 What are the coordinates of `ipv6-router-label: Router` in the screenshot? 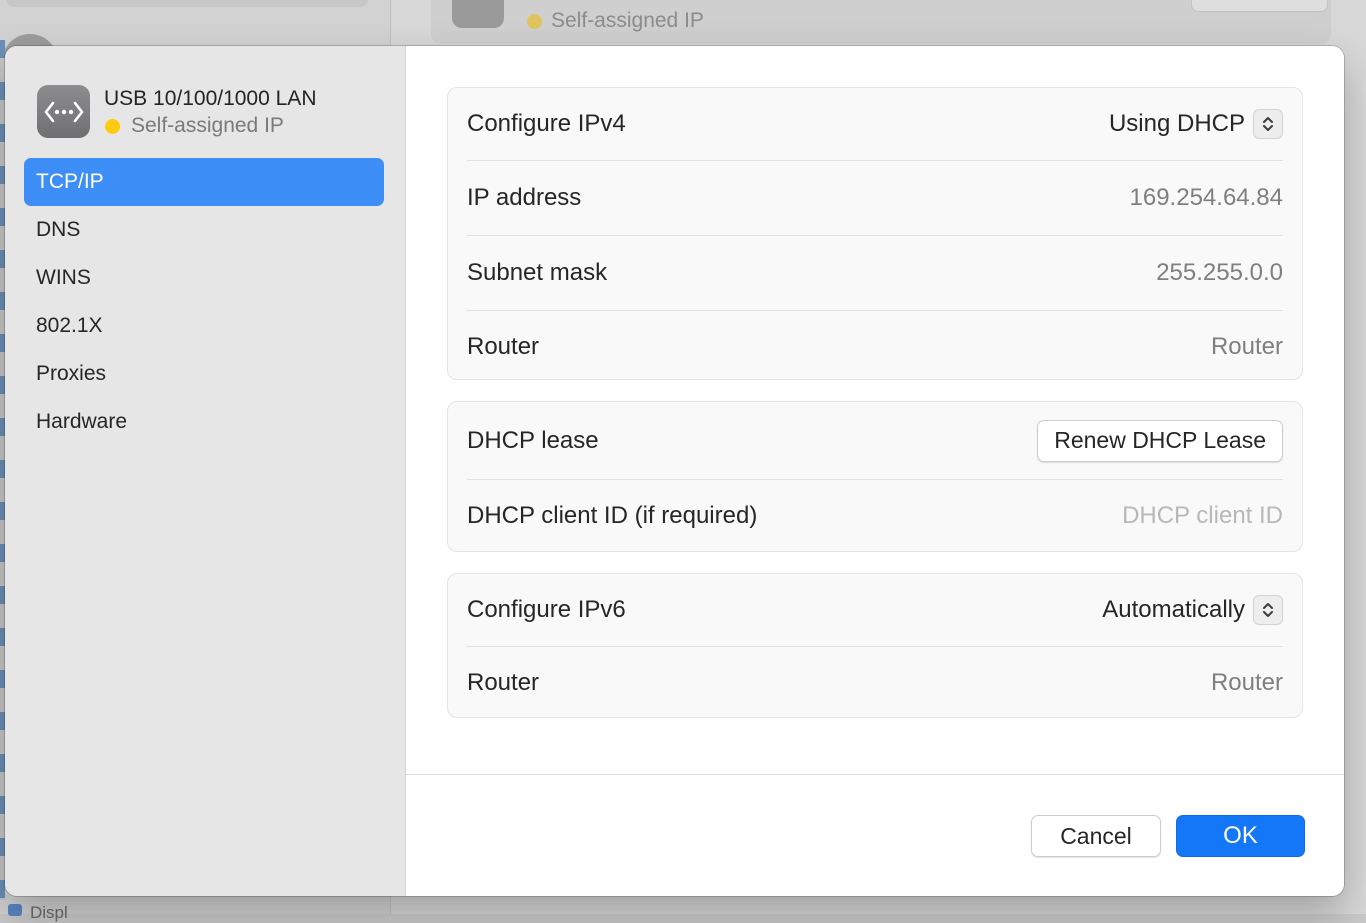 It's located at (503, 682).